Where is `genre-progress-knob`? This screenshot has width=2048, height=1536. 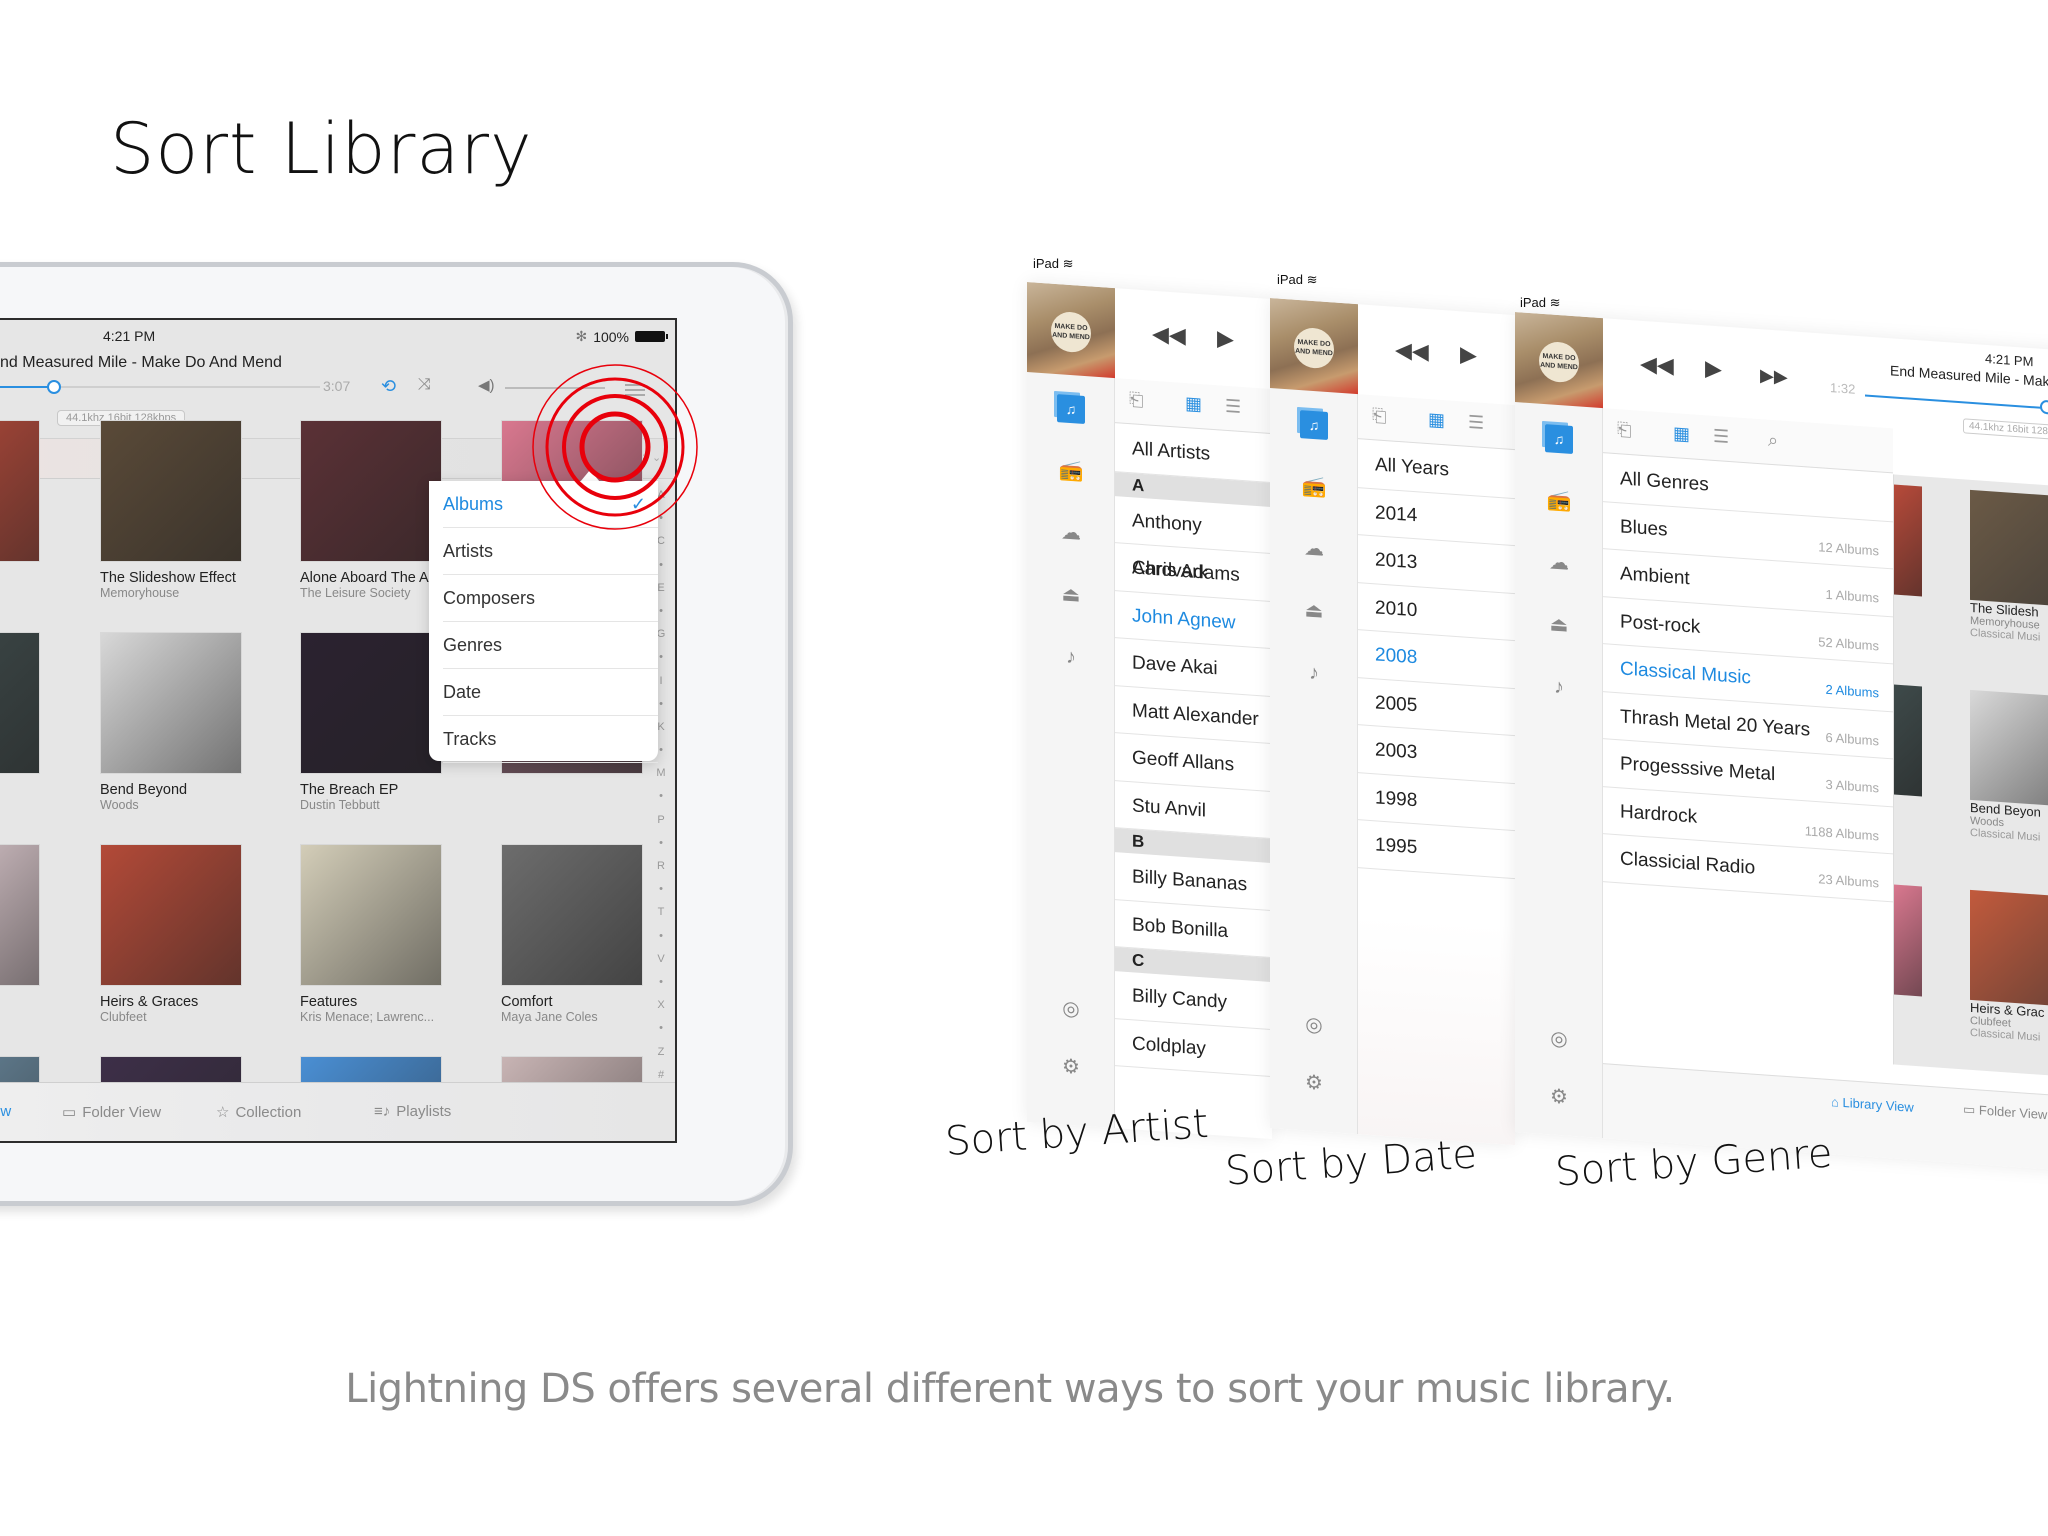 genre-progress-knob is located at coordinates (2044, 407).